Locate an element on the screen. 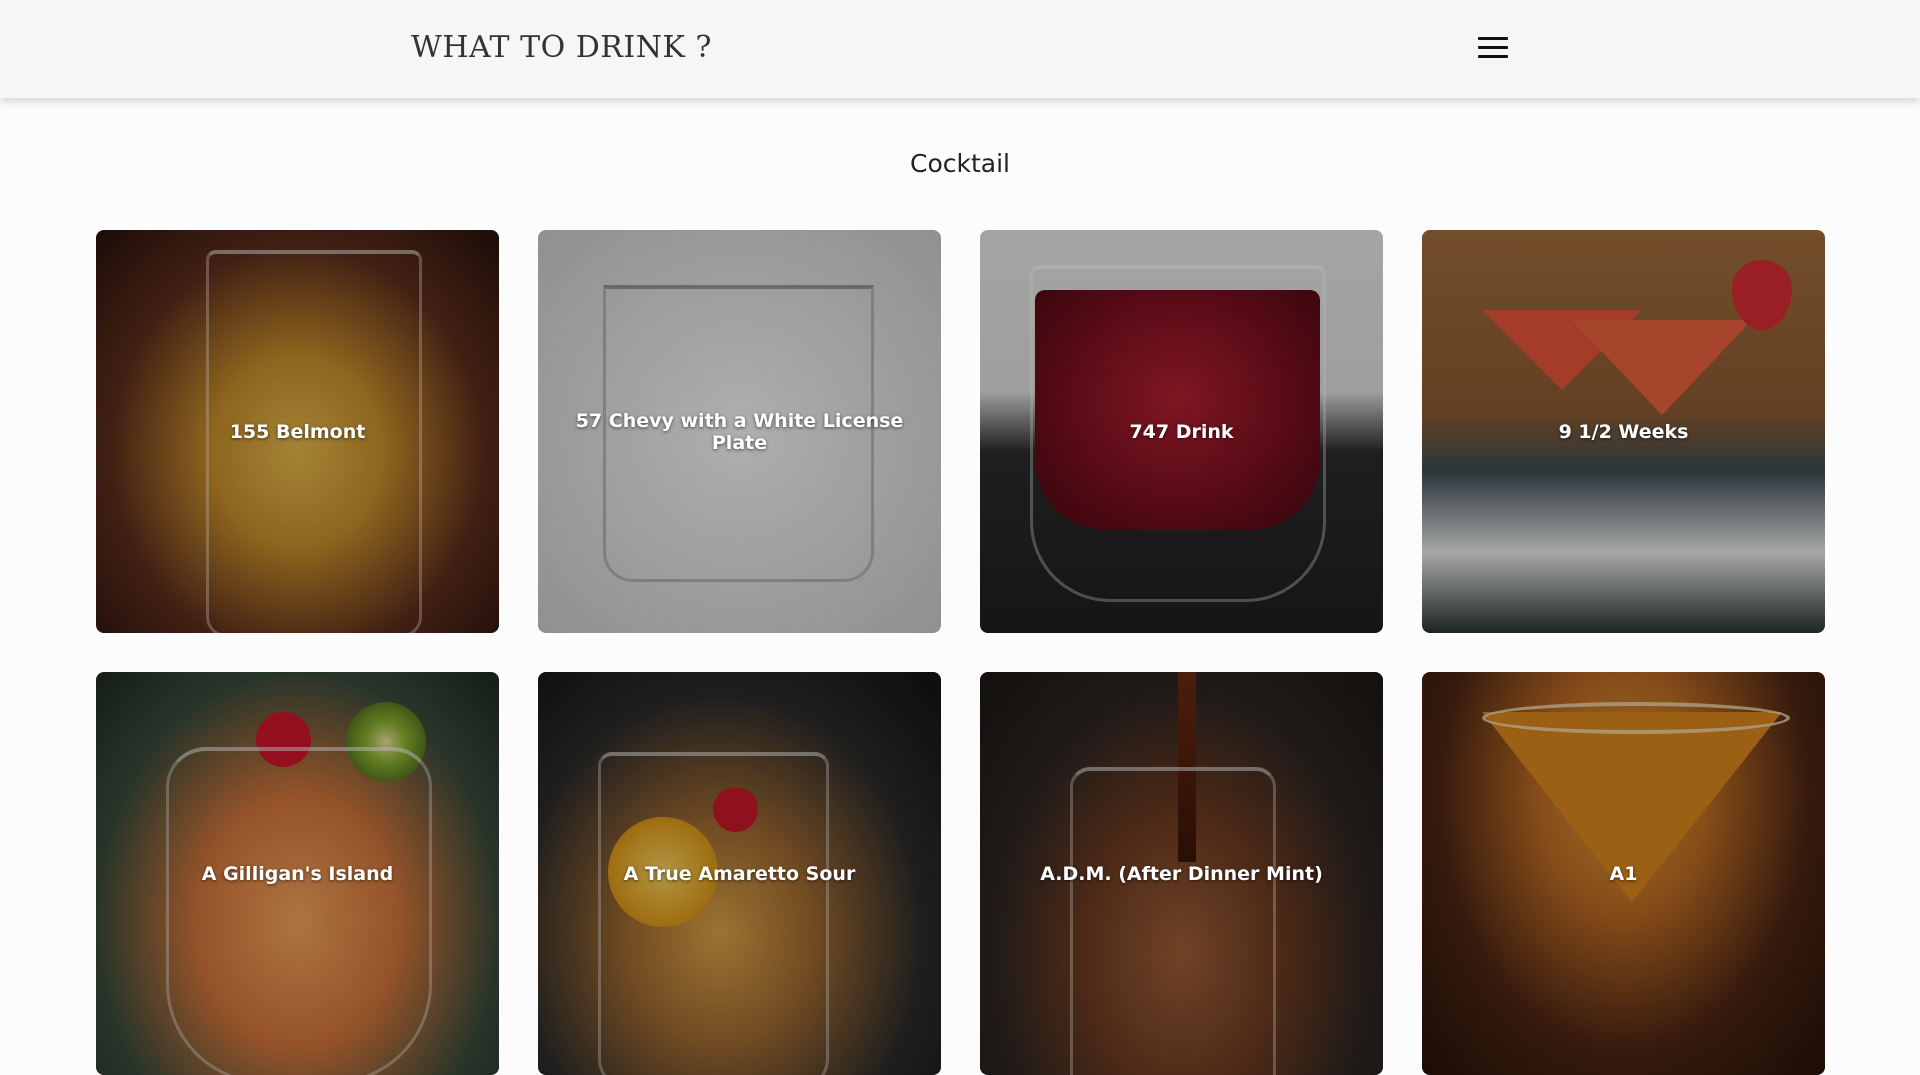  drink-card: 155 Belmont is located at coordinates (297, 431).